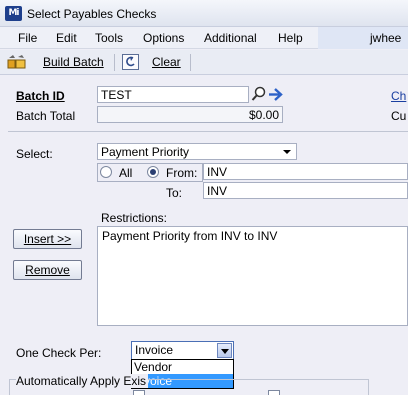 Image resolution: width=408 pixels, height=395 pixels. I want to click on radio-from-label: From:, so click(182, 173).